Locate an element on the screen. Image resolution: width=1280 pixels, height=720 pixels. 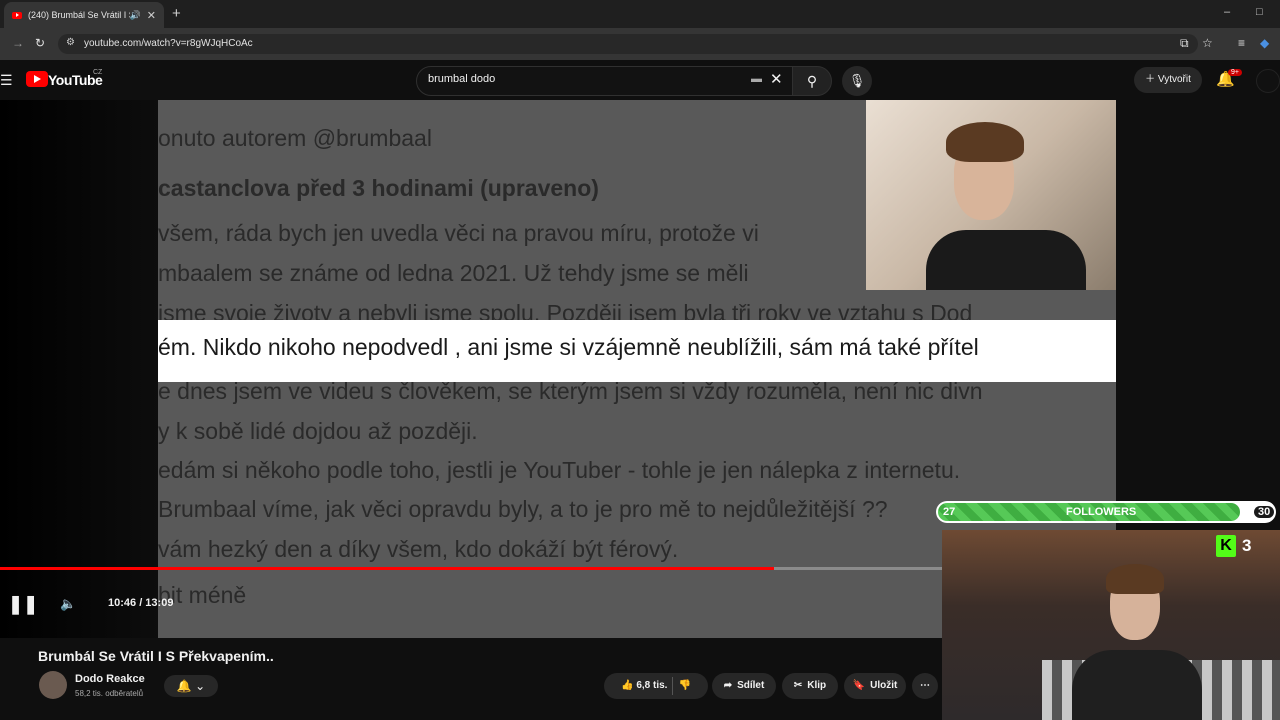
microphone-icon: 🎙 is located at coordinates (857, 80).